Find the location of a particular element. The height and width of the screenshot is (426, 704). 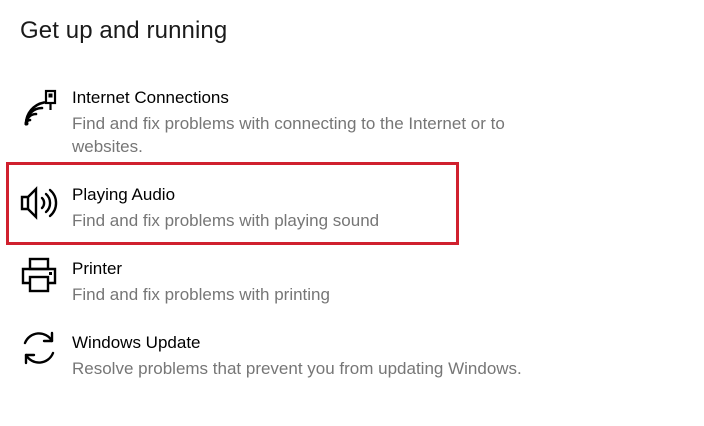

refresh-icon is located at coordinates (42, 351).